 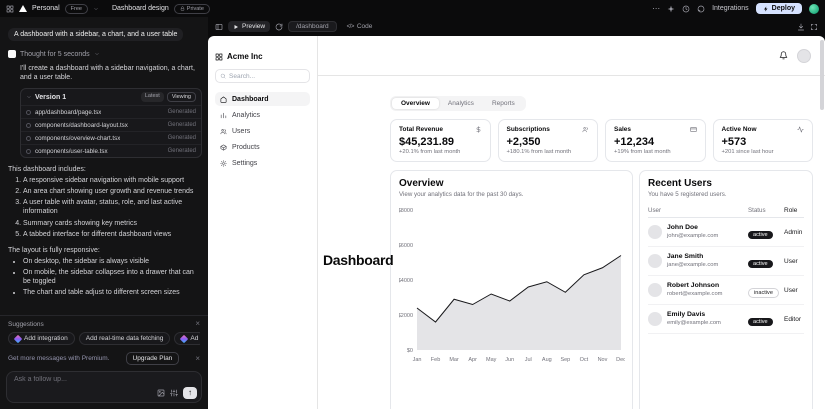 What do you see at coordinates (585, 130) in the screenshot?
I see `users-icon` at bounding box center [585, 130].